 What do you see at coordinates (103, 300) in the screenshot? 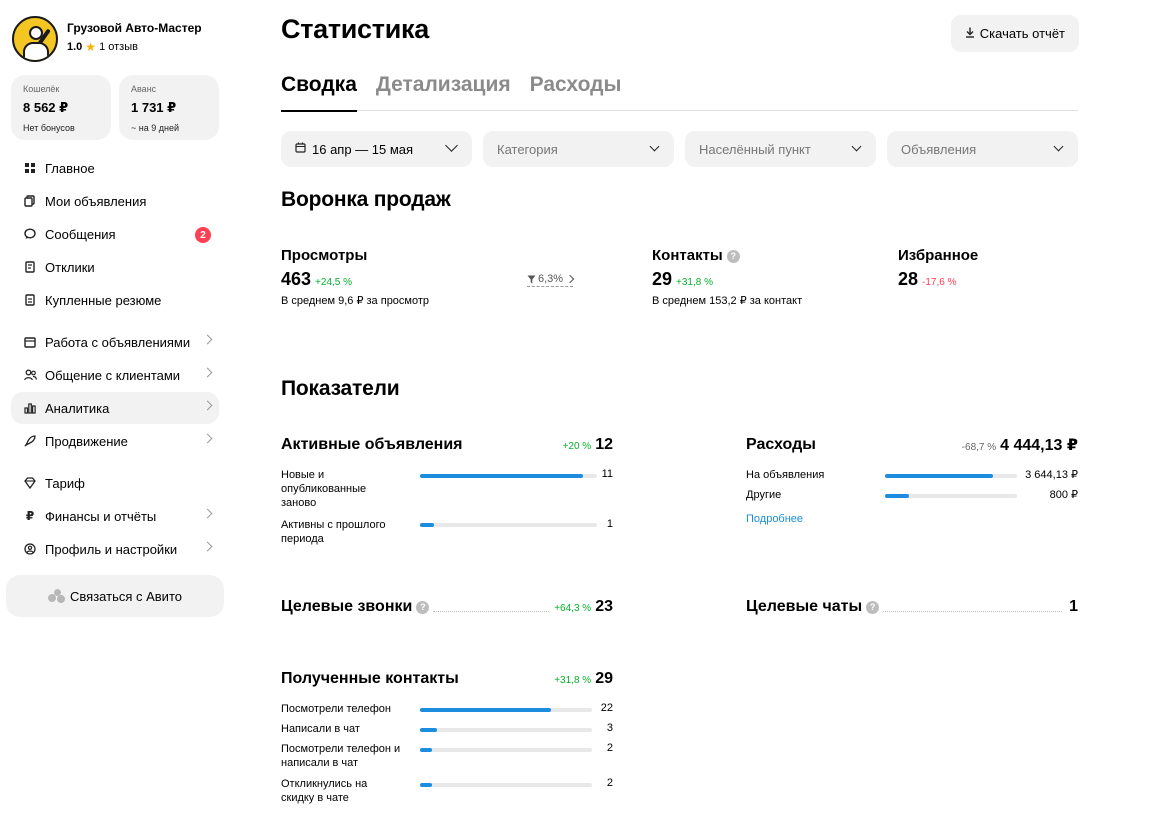
I see `sidebar-item-label: Купленные резюме` at bounding box center [103, 300].